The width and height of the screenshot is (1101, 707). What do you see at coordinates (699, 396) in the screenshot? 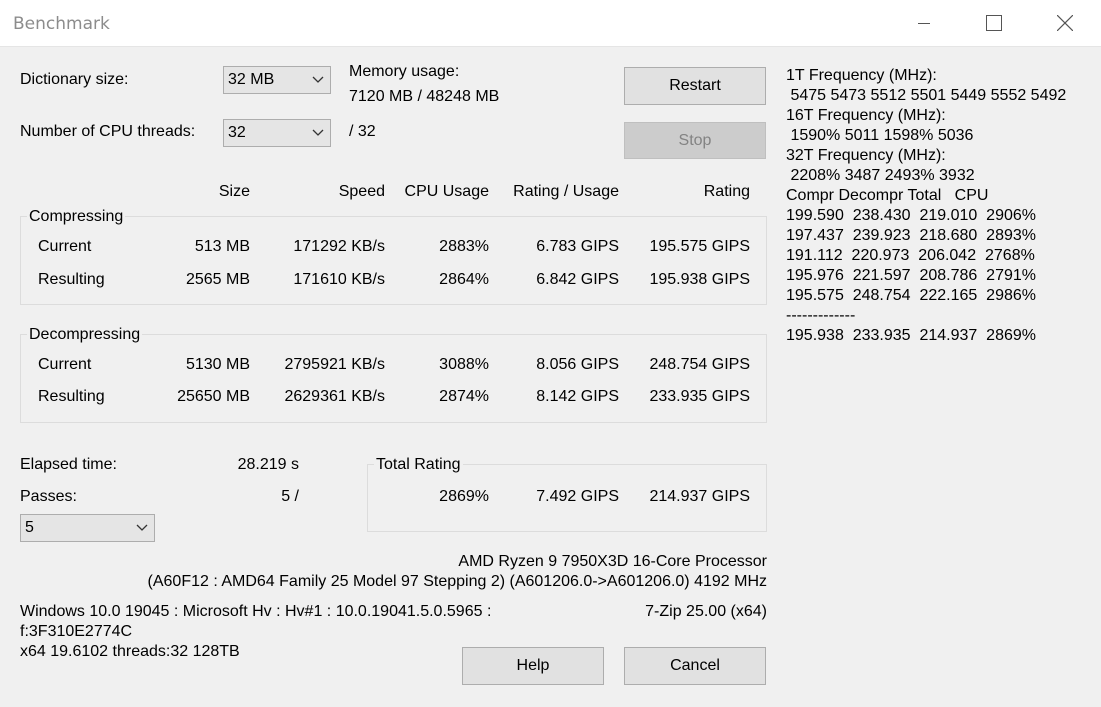
I see `cell-rating: 233.935 GIPS` at bounding box center [699, 396].